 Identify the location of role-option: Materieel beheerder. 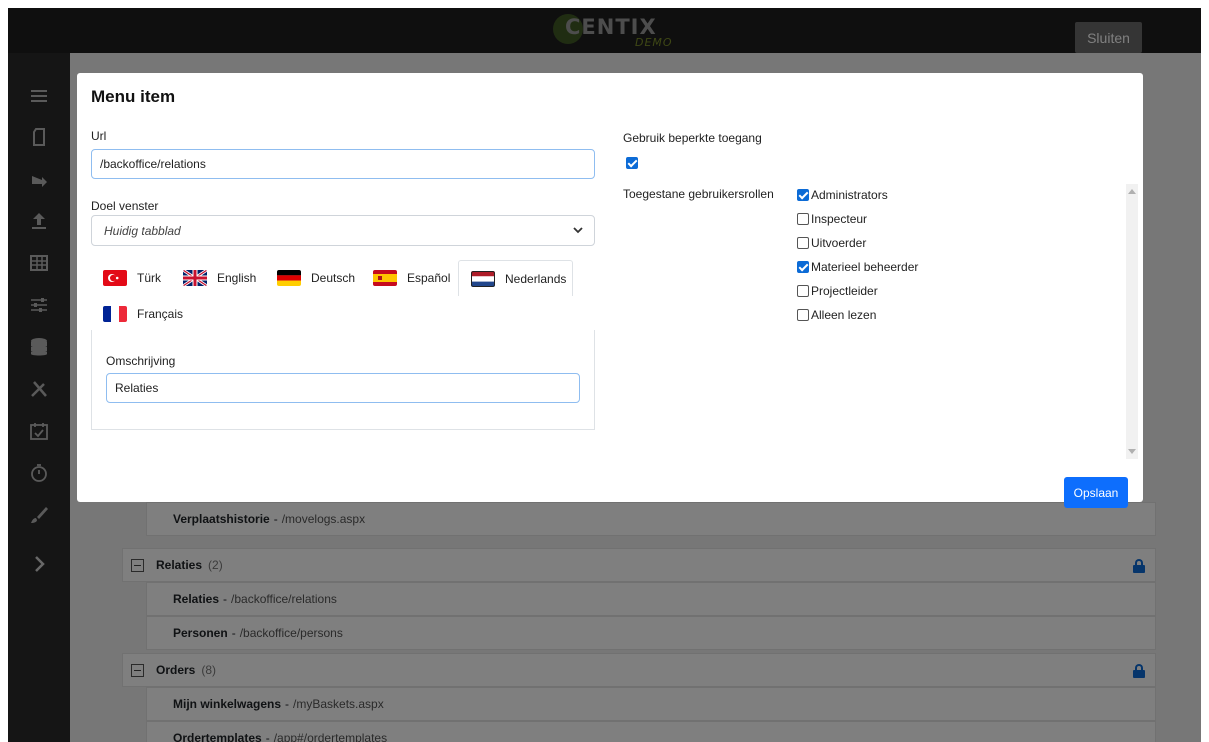
(857, 267).